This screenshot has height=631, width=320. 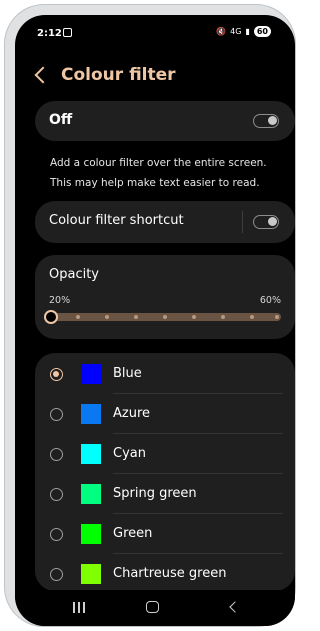 What do you see at coordinates (155, 493) in the screenshot?
I see `color-label: Spring green` at bounding box center [155, 493].